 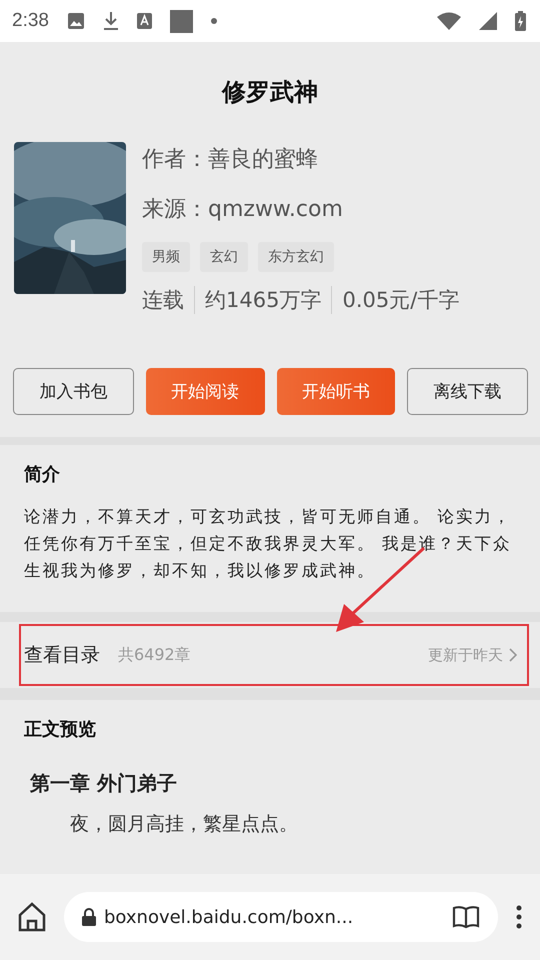 What do you see at coordinates (449, 21) in the screenshot?
I see `wifi-icon` at bounding box center [449, 21].